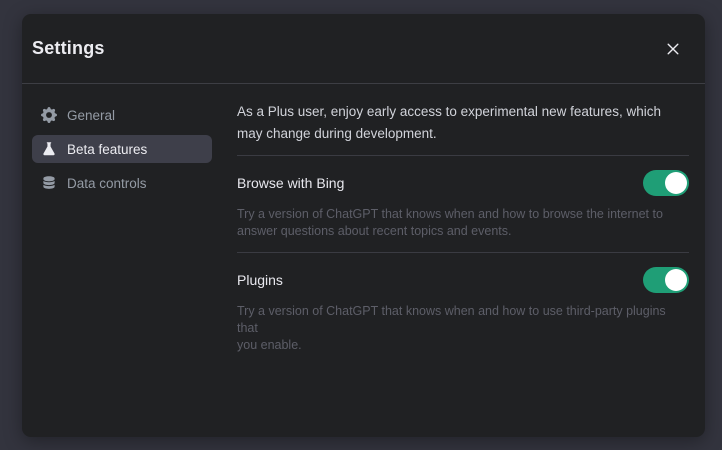  I want to click on dialog-title: Settings, so click(68, 48).